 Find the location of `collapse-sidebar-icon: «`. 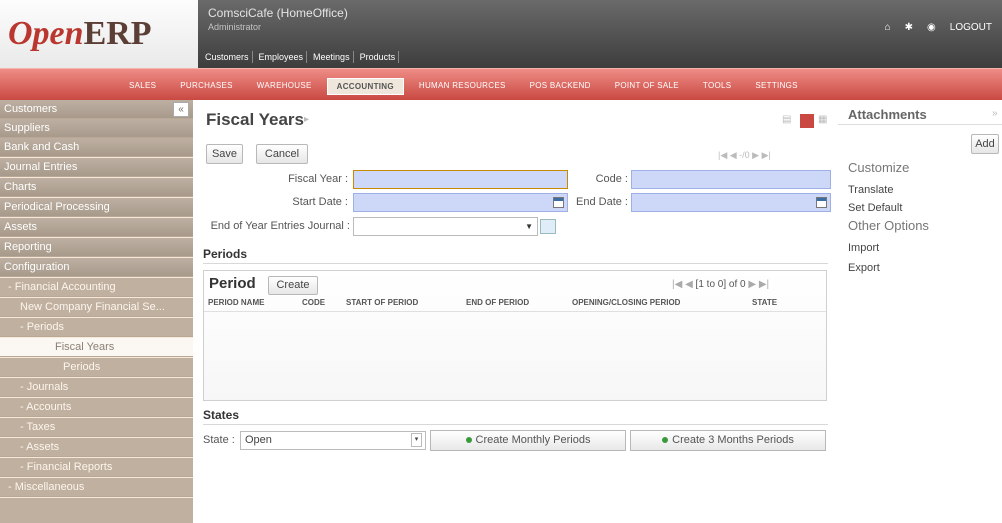

collapse-sidebar-icon: « is located at coordinates (181, 109).